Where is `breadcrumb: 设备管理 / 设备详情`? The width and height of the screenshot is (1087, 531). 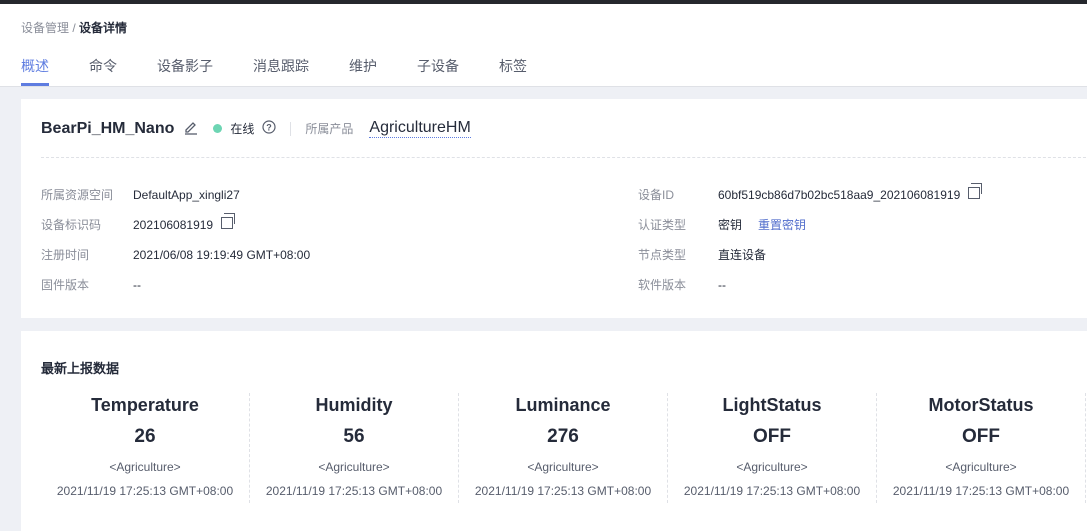
breadcrumb: 设备管理 / 设备详情 is located at coordinates (74, 27).